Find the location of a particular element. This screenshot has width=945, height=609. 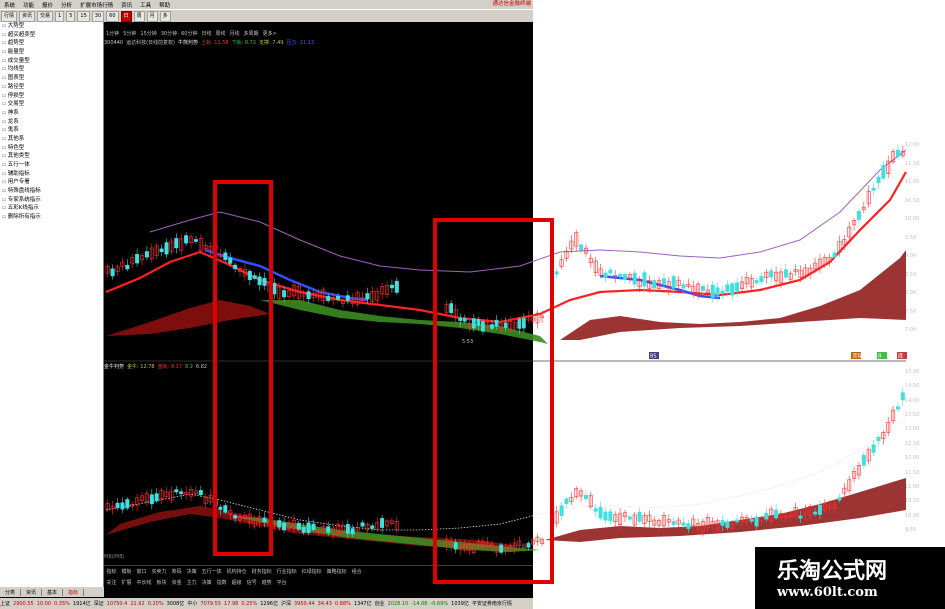

bottom-tab-10: 红绿指标 is located at coordinates (311, 571).